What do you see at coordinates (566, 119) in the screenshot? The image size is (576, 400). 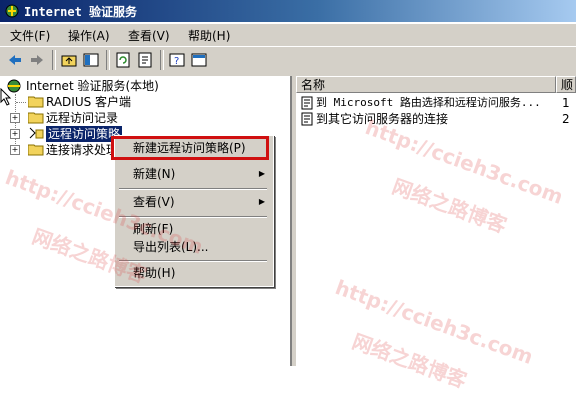 I see `list-item-order: 2` at bounding box center [566, 119].